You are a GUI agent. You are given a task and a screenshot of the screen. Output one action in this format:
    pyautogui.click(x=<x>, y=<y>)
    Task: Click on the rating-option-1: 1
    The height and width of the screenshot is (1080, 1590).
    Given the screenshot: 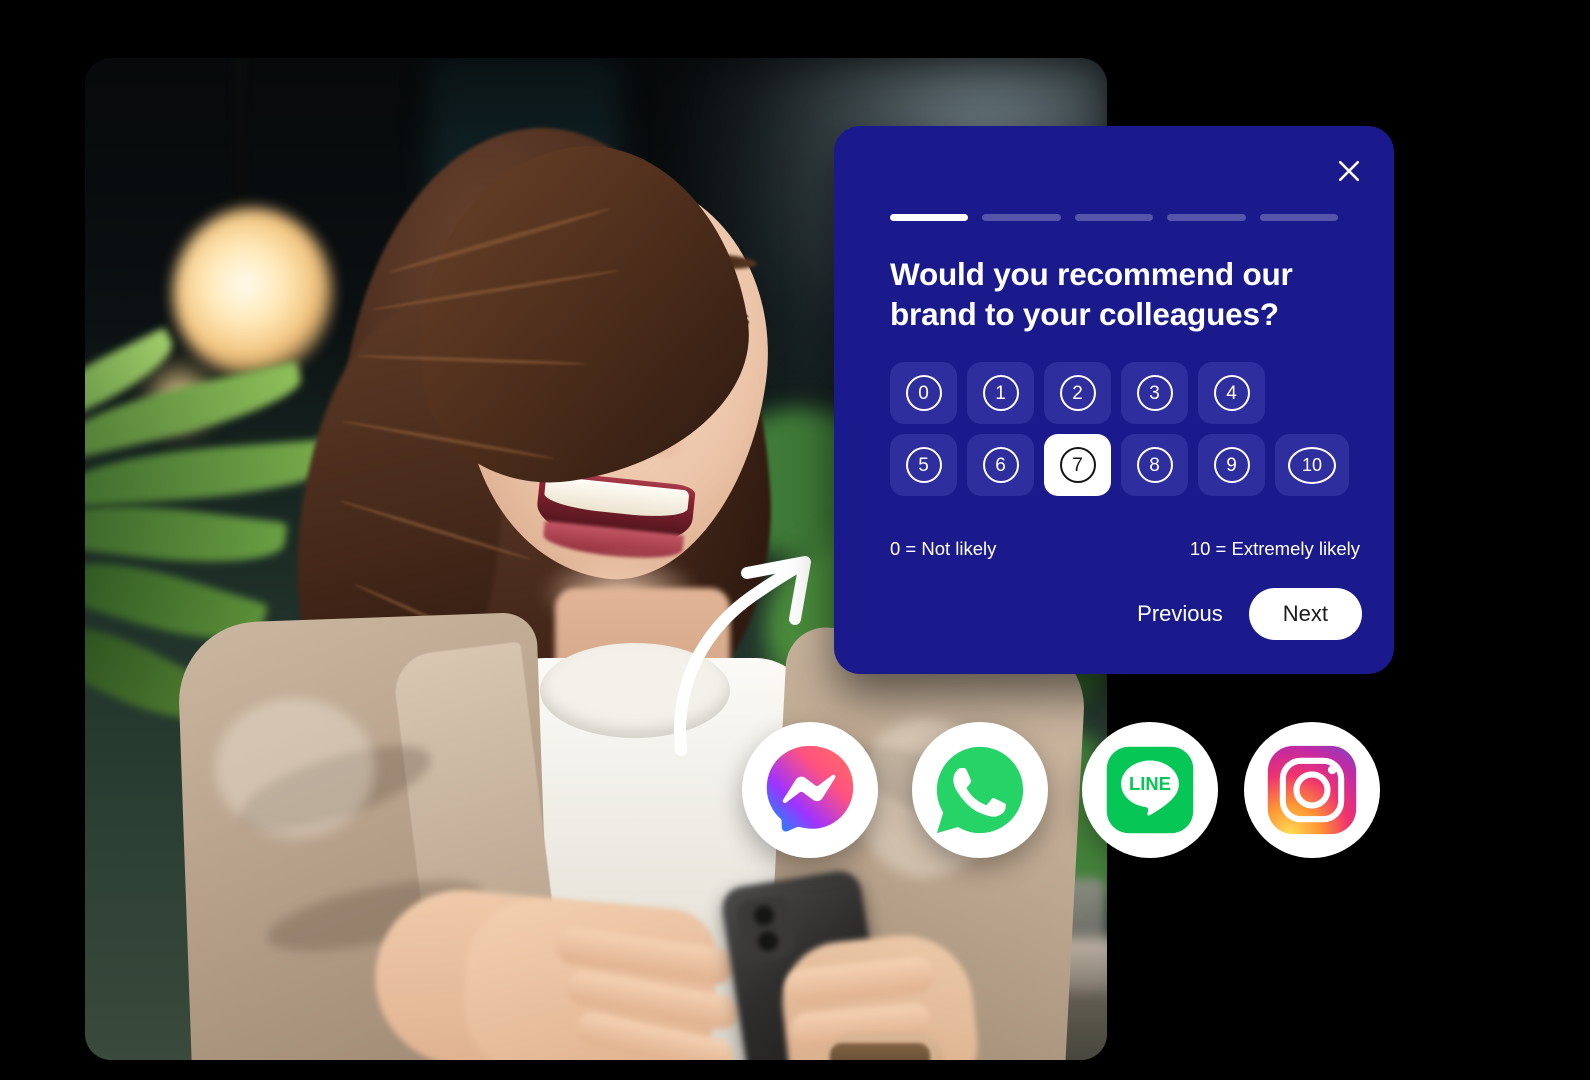 What is the action you would take?
    pyautogui.click(x=1000, y=393)
    